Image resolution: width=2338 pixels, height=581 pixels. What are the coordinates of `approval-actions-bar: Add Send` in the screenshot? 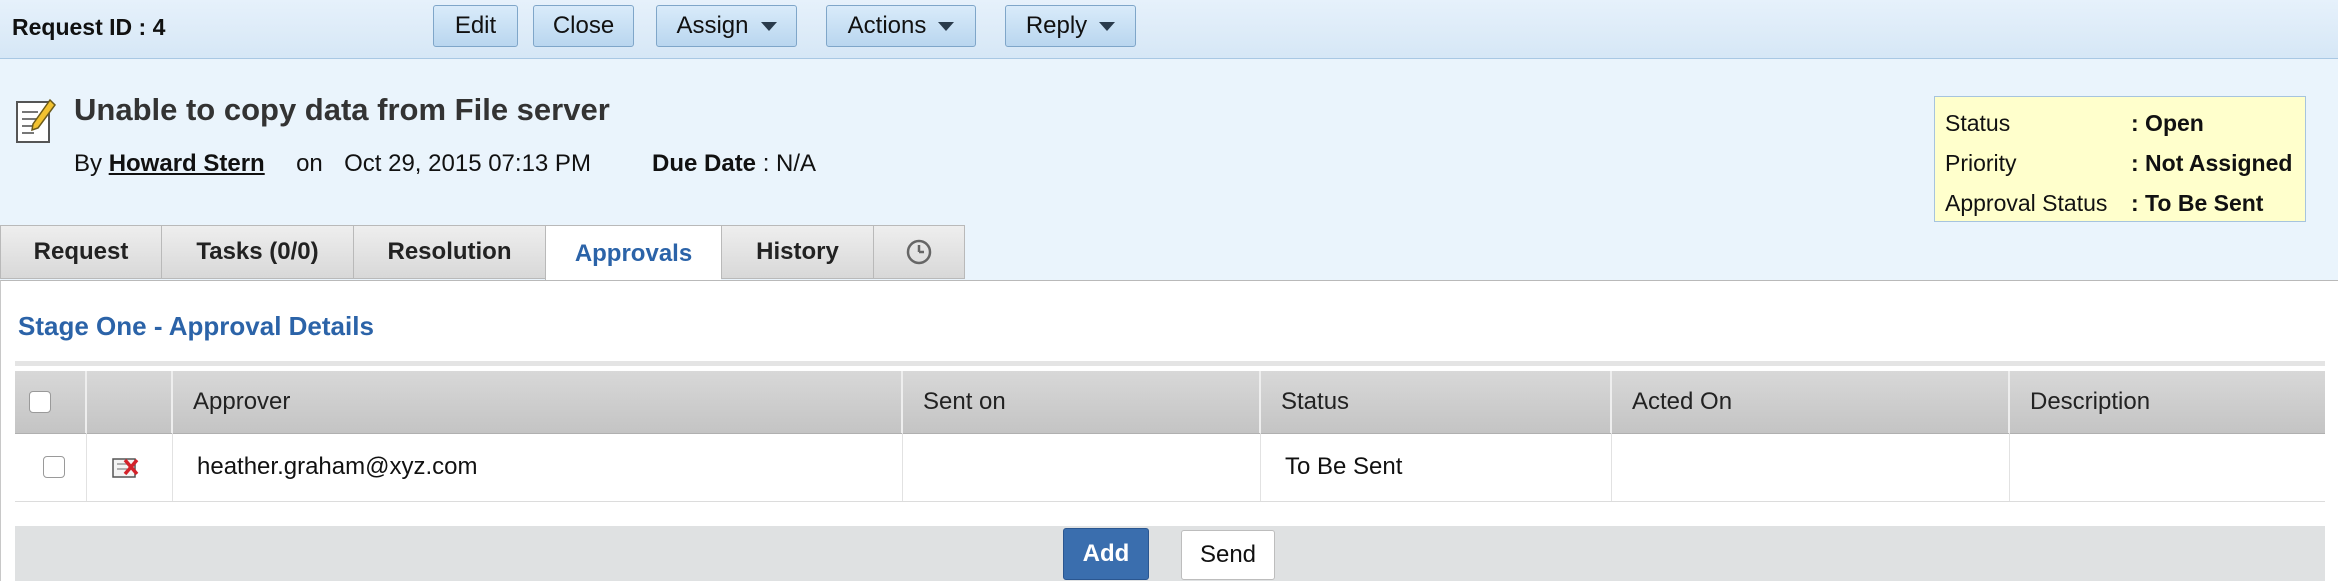 It's located at (1170, 553).